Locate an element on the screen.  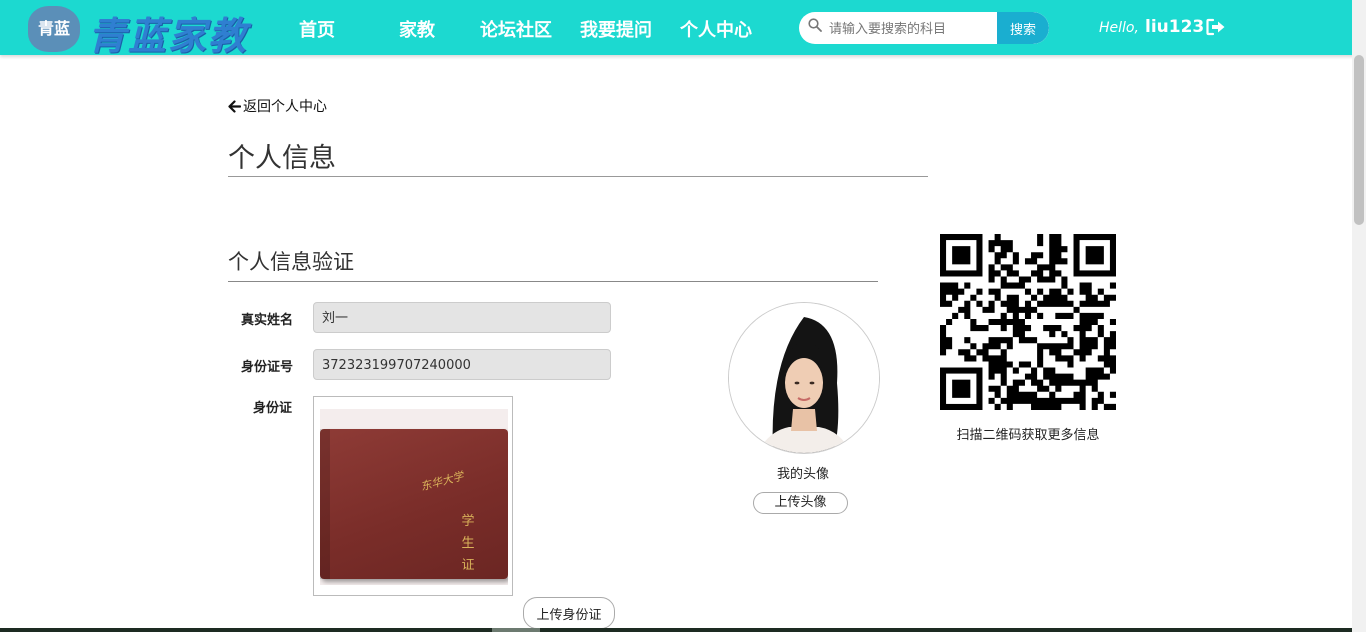
section-divider is located at coordinates (553, 281).